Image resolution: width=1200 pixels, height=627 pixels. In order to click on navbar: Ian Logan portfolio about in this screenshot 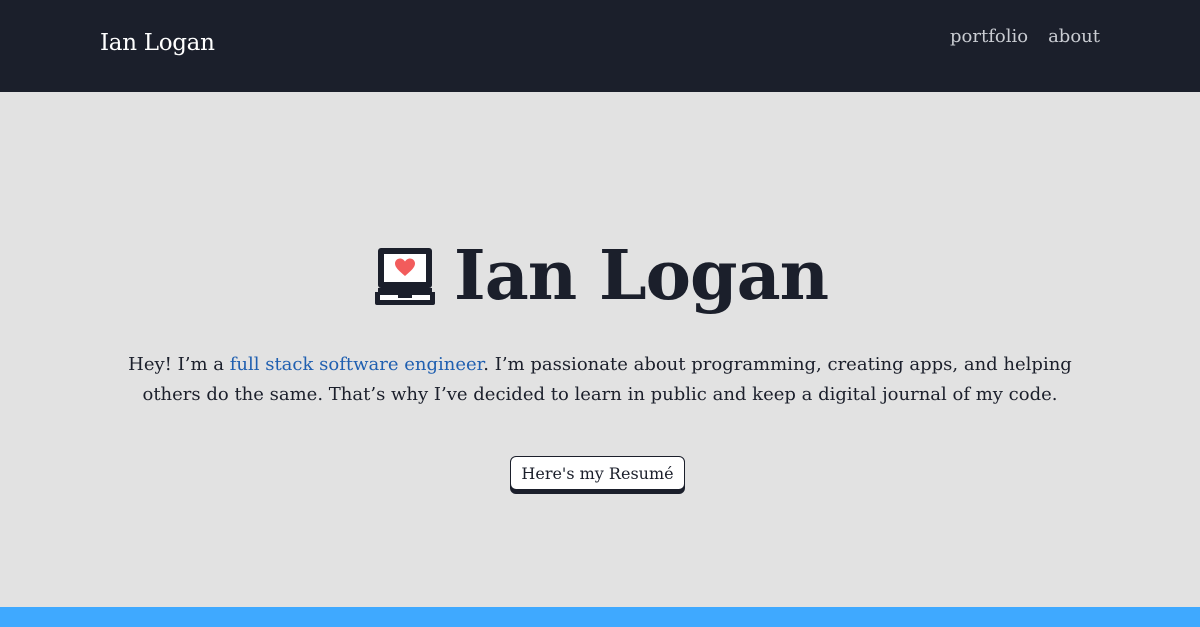, I will do `click(600, 46)`.